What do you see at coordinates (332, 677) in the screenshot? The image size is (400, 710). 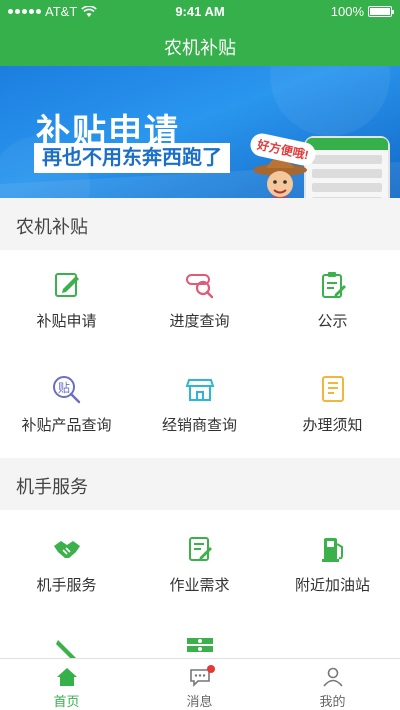 I see `user-icon` at bounding box center [332, 677].